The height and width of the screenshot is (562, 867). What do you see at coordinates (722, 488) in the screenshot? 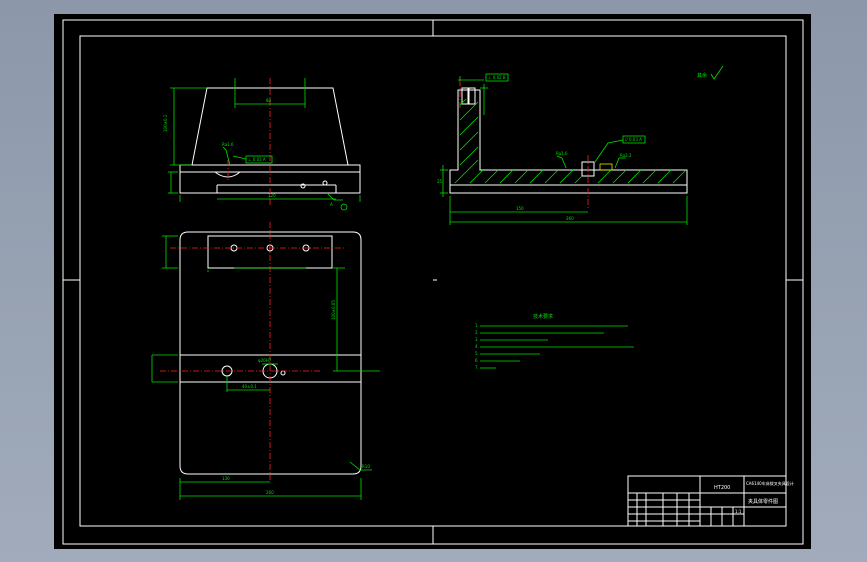
I see `material-label: HT200` at bounding box center [722, 488].